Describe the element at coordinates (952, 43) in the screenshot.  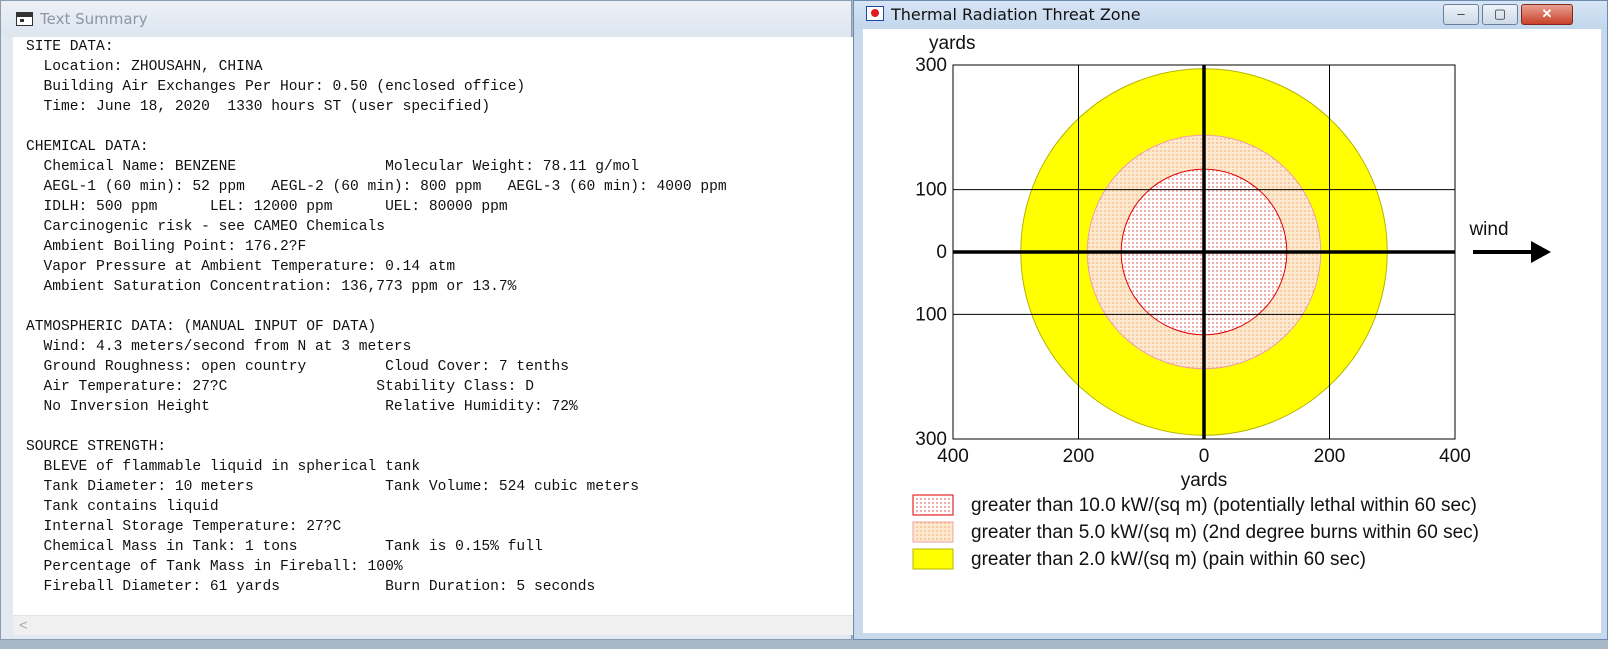
I see `y-axis-label: yards` at that location.